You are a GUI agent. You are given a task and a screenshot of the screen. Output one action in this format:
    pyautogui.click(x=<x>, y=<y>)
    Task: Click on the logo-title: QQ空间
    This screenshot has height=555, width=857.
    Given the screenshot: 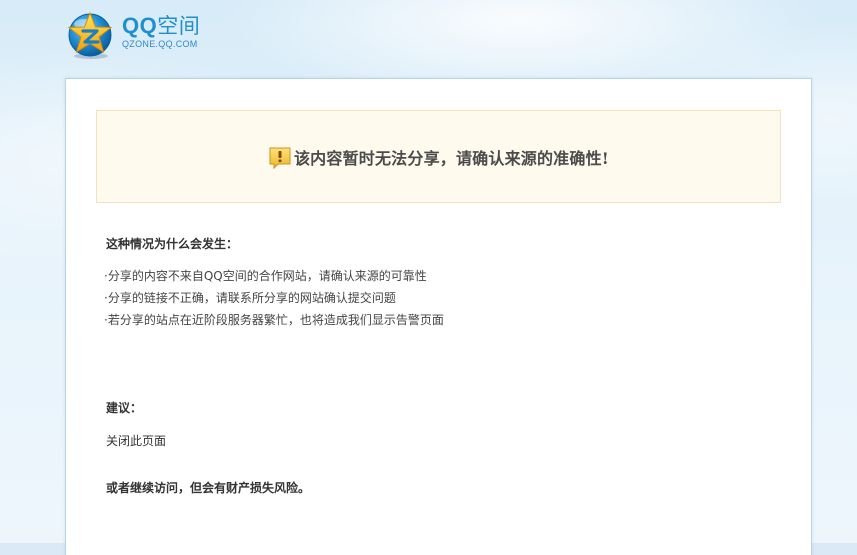 What is the action you would take?
    pyautogui.click(x=161, y=26)
    